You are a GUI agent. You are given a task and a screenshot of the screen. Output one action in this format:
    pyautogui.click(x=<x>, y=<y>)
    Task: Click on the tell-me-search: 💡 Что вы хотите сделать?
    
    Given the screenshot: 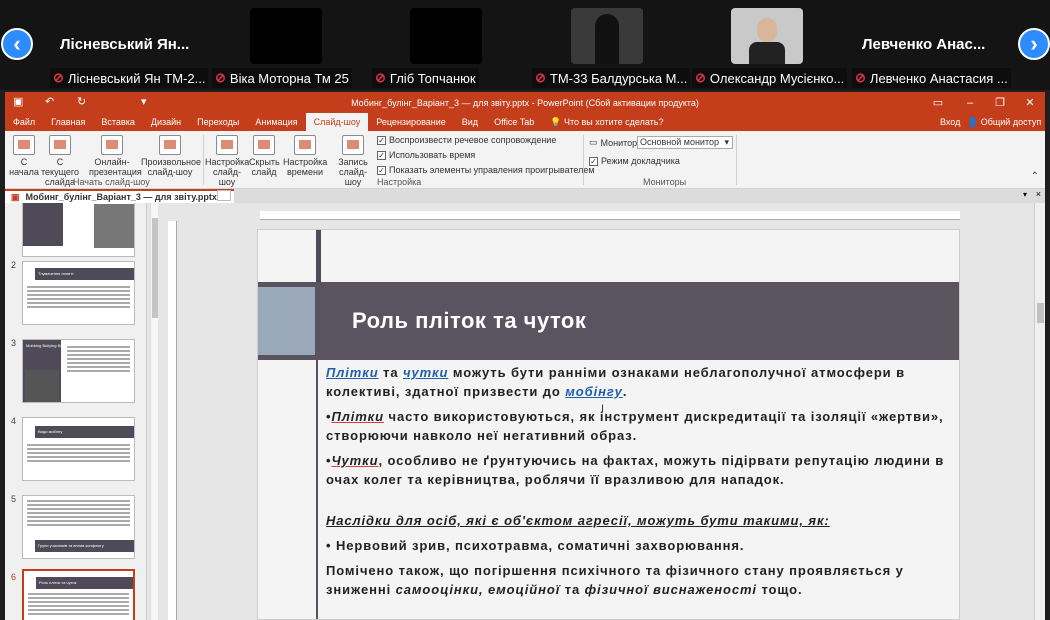 What is the action you would take?
    pyautogui.click(x=606, y=122)
    